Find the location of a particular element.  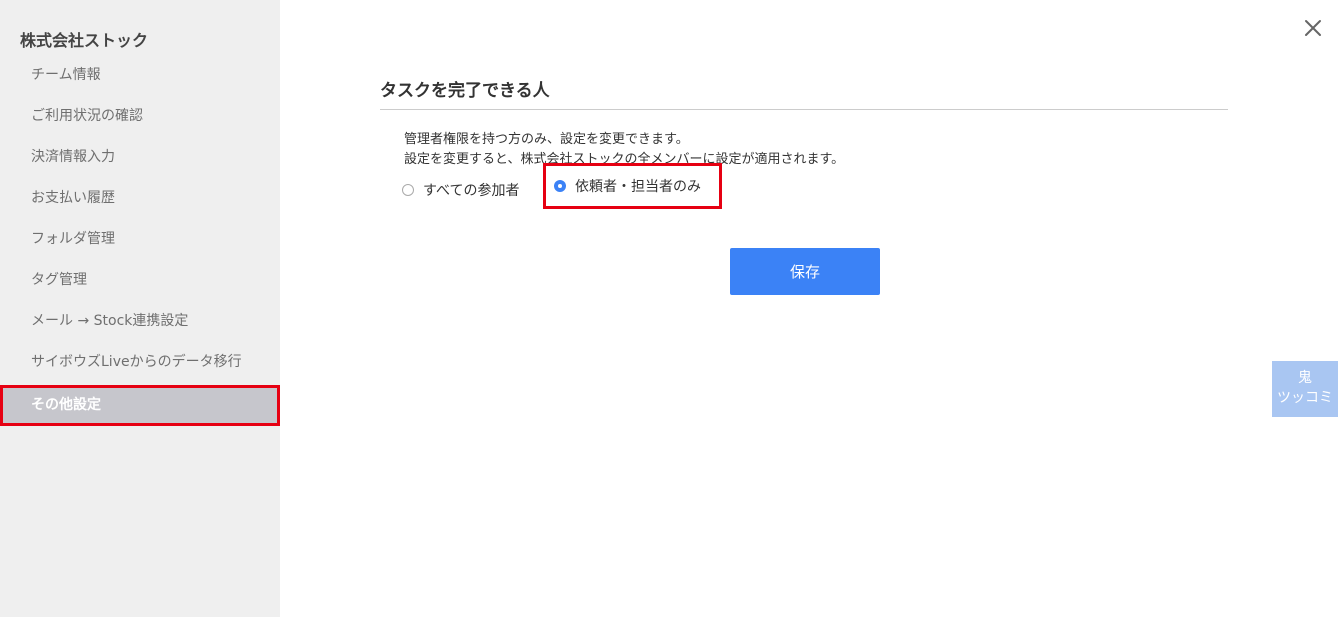

close-icon is located at coordinates (1313, 28).